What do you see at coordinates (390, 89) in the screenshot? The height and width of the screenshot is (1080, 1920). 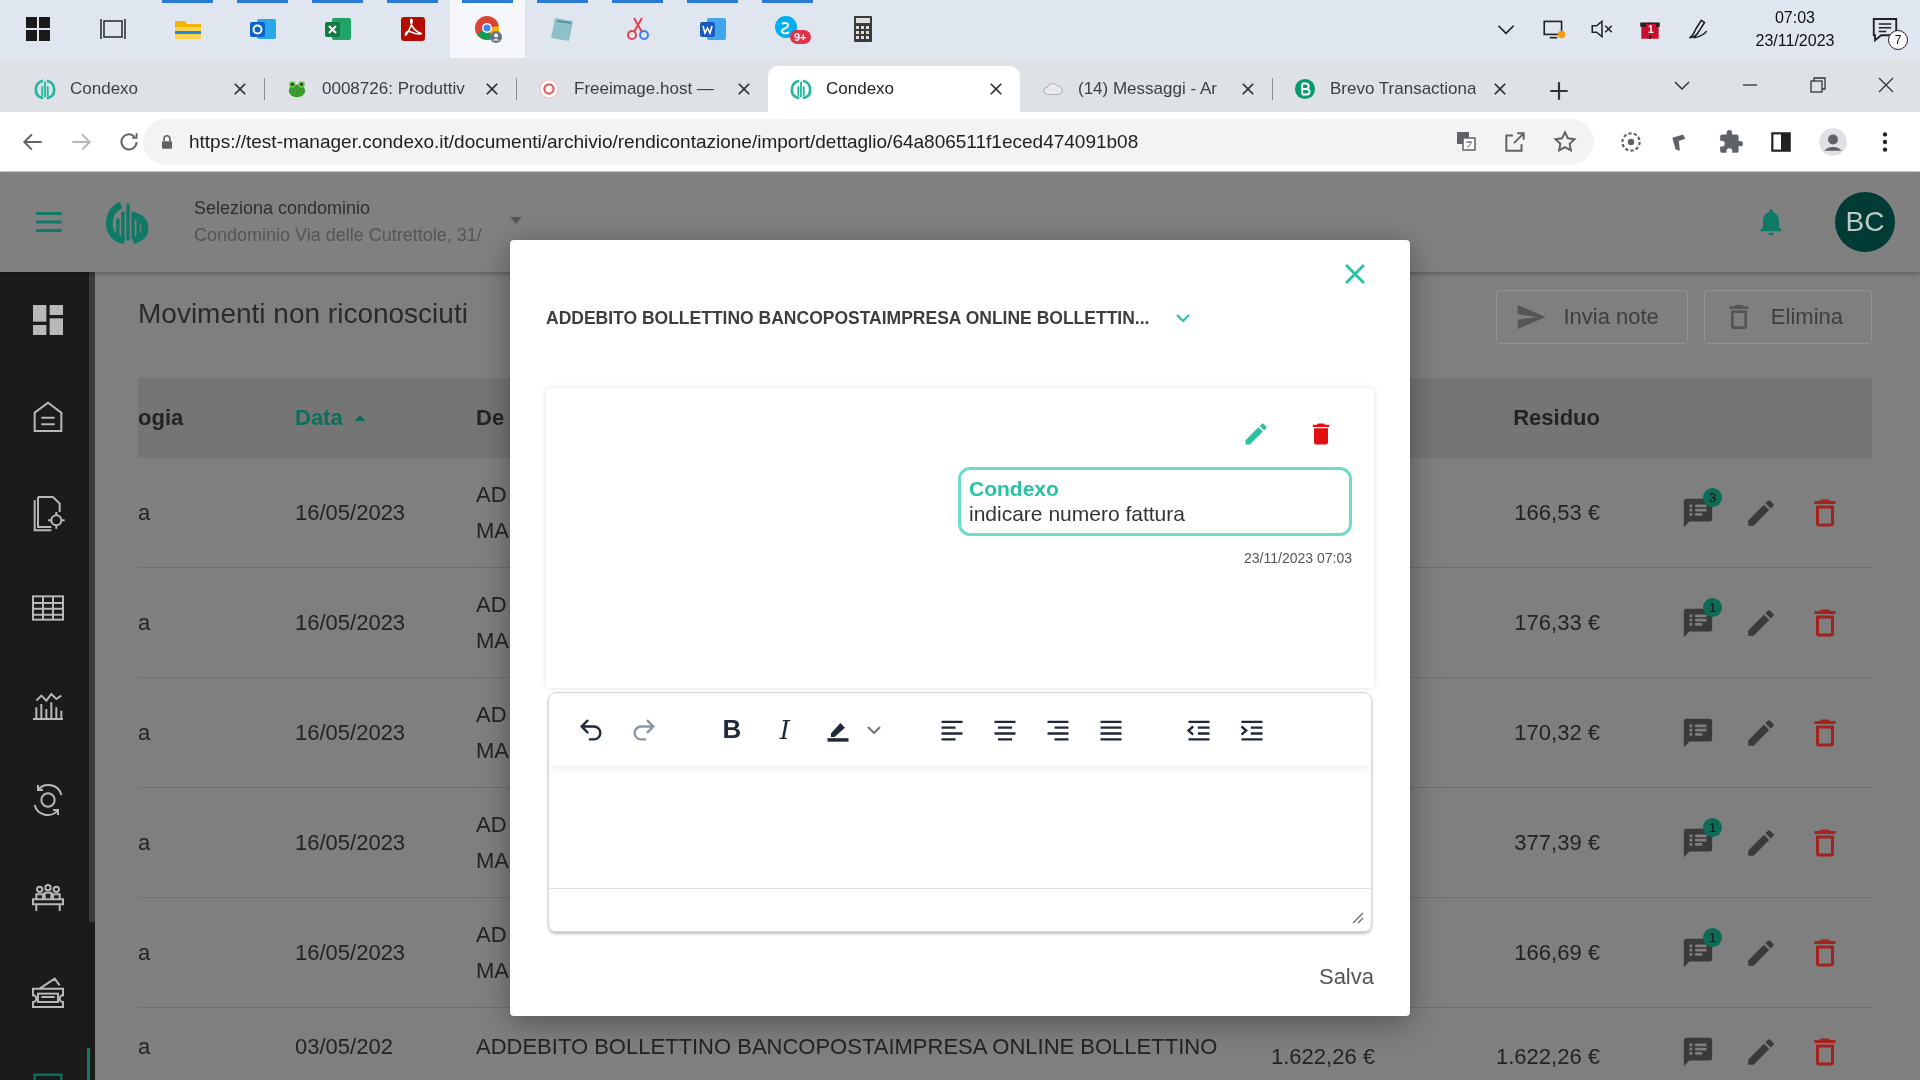 I see `browser-tab: 0008726: Produttiv` at bounding box center [390, 89].